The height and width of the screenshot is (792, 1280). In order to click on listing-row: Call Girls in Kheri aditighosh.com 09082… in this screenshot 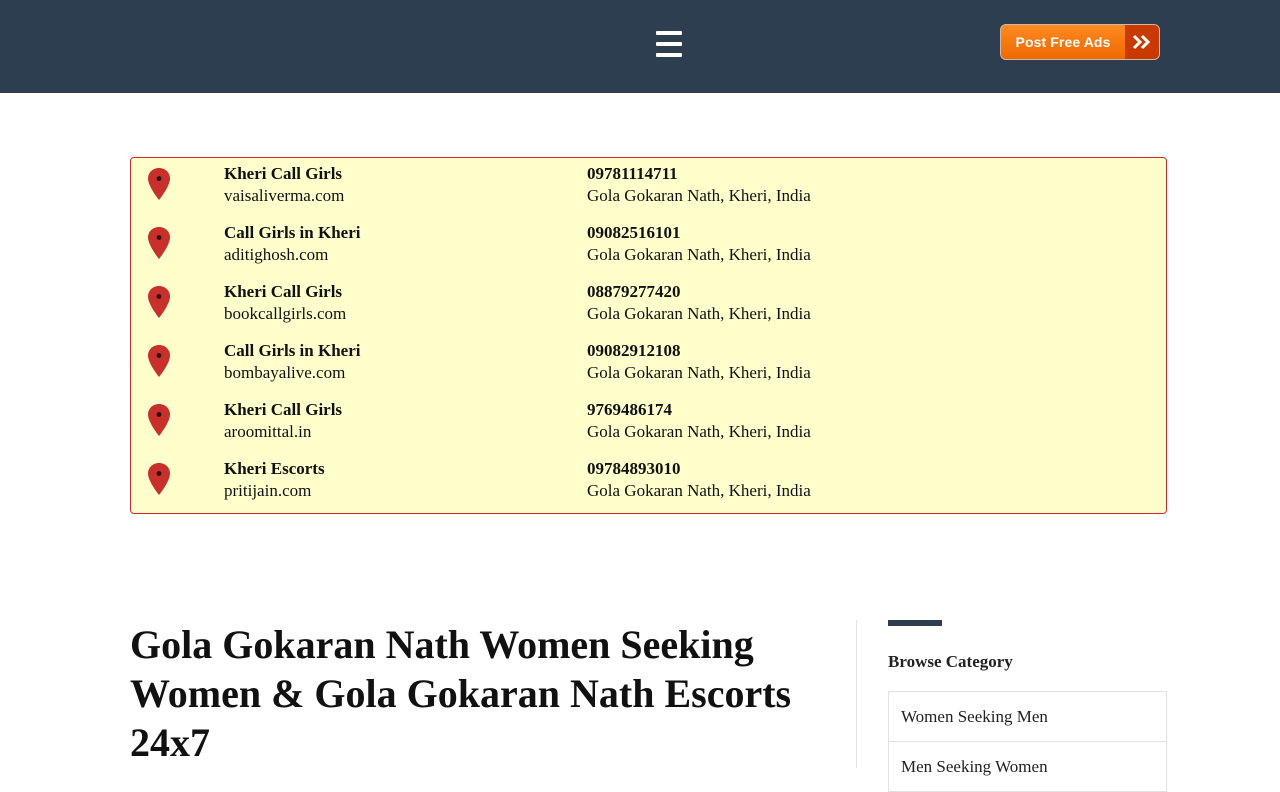, I will do `click(648, 246)`.